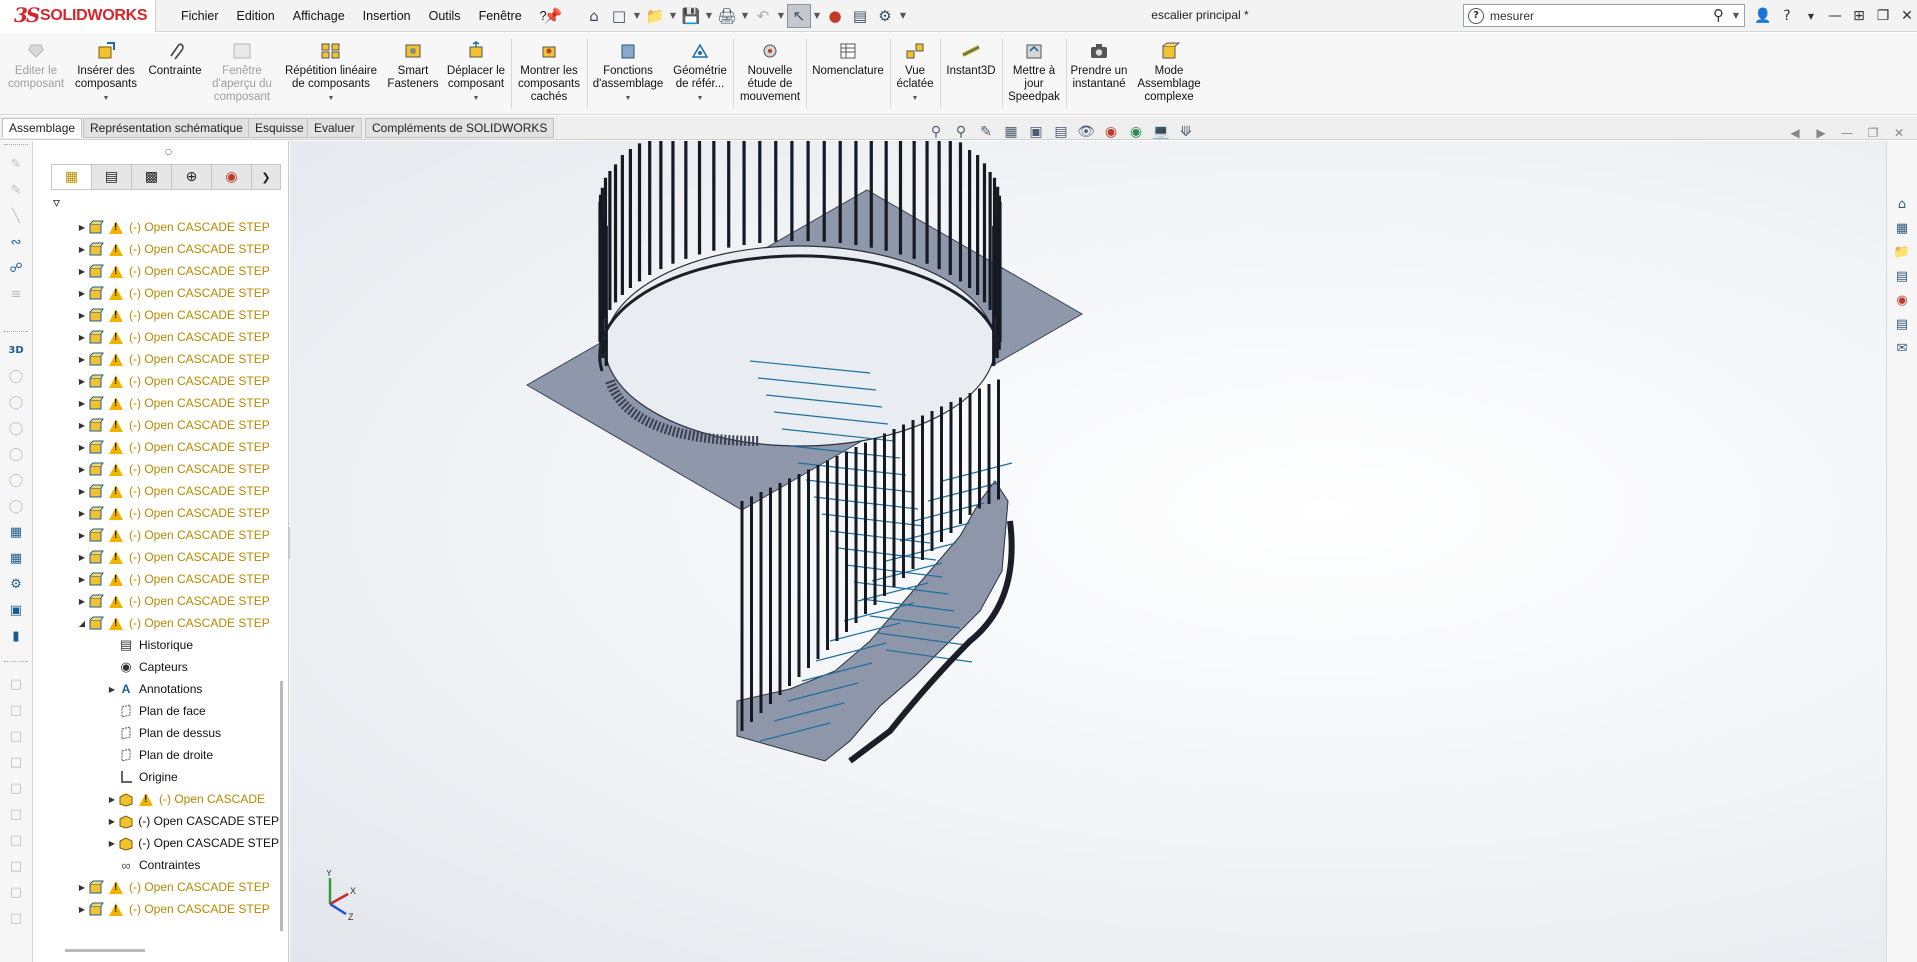 The image size is (1917, 962). What do you see at coordinates (476, 73) in the screenshot?
I see `move-component-button: Déplacer le composant ▼` at bounding box center [476, 73].